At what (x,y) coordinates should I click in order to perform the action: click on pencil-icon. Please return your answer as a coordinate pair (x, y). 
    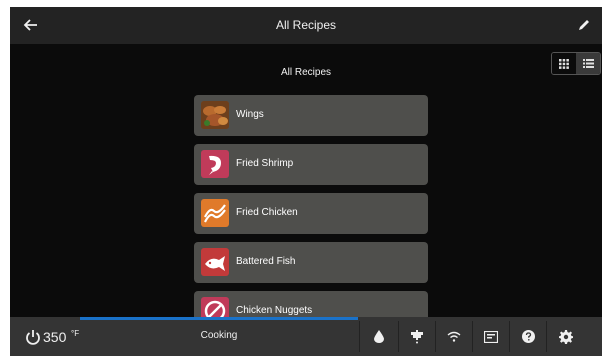
    Looking at the image, I should click on (584, 25).